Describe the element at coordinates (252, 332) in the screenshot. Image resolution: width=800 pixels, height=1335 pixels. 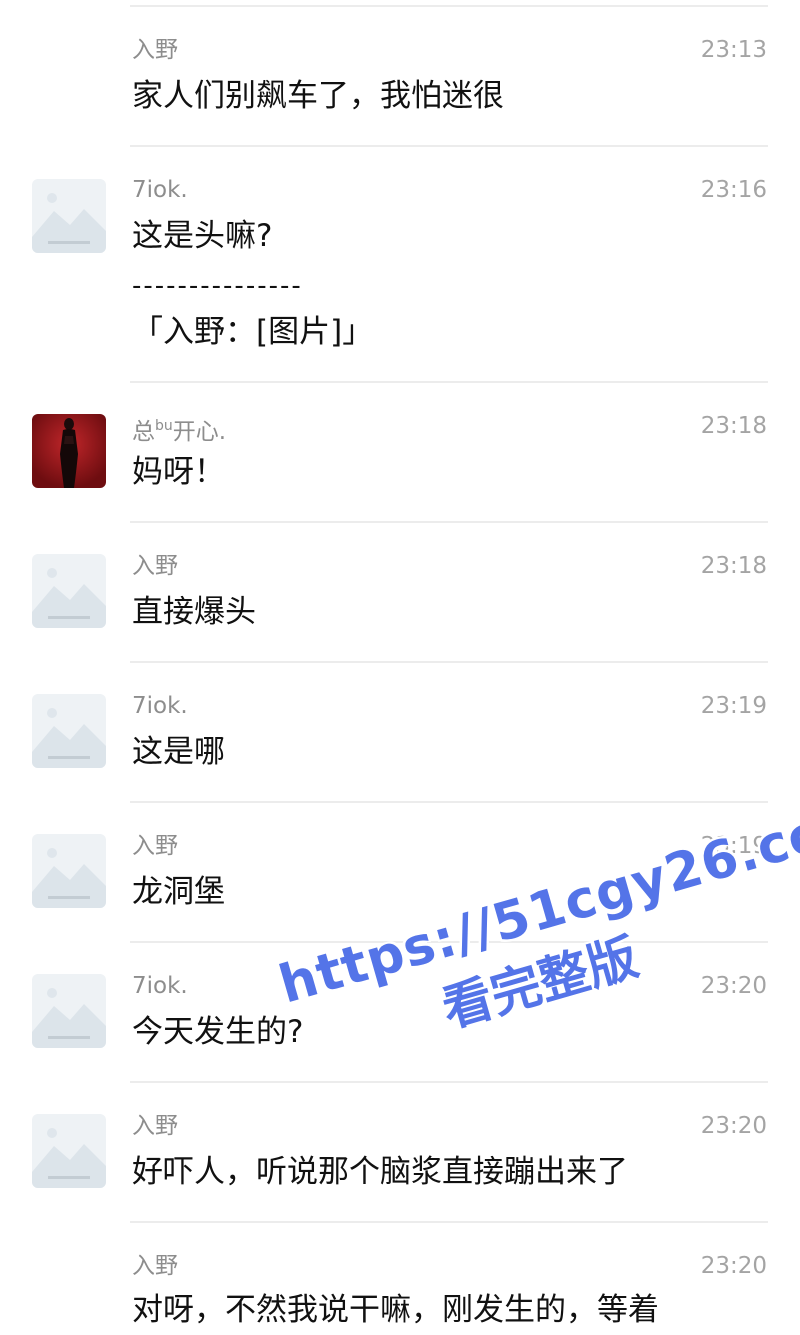
I see `quoted-message: 「入野：[图片]」` at that location.